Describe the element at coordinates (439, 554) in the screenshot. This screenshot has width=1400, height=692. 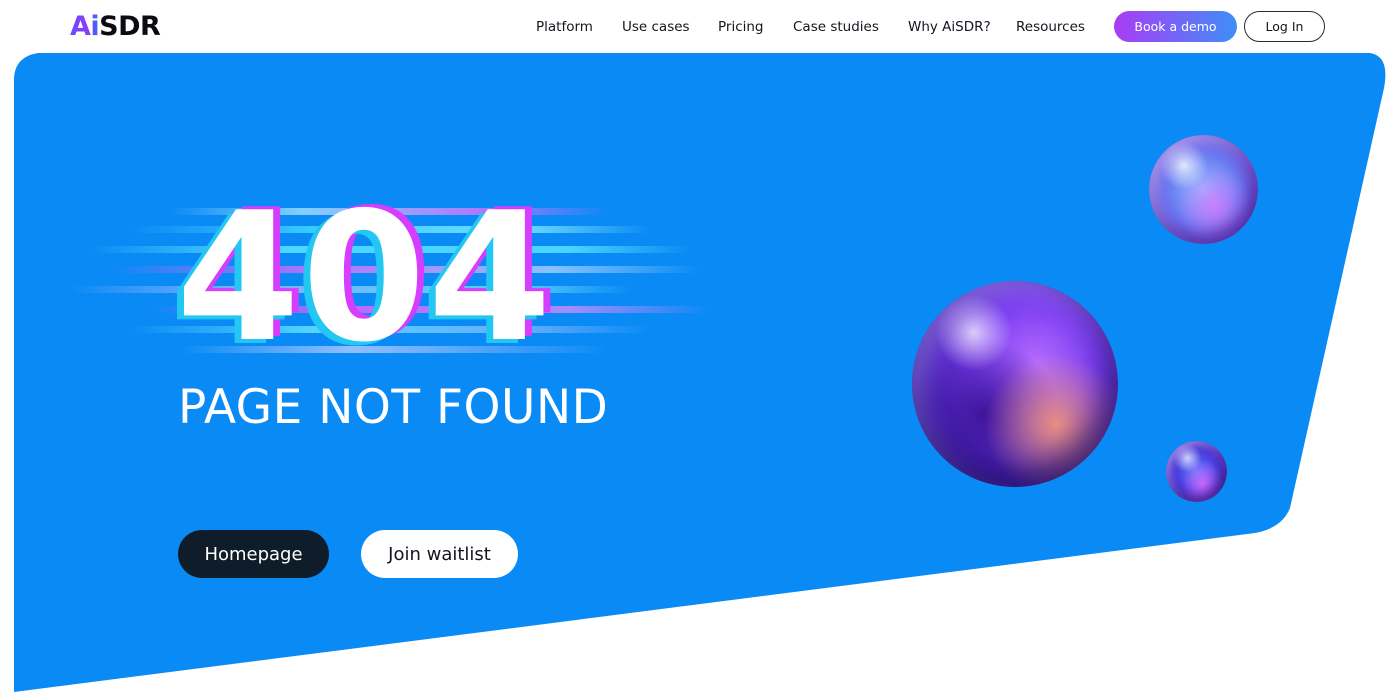
I see `join-waitlist-button: Join waitlist` at that location.